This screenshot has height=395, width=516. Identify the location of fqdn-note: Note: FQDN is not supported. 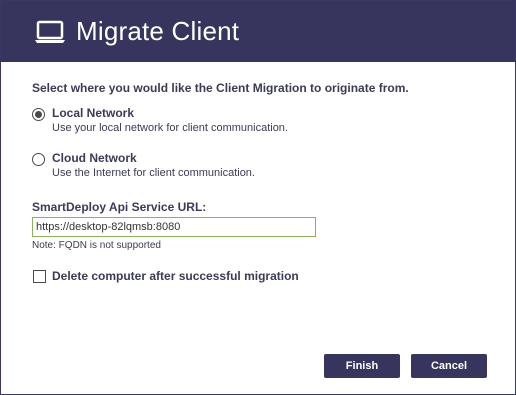
(96, 245).